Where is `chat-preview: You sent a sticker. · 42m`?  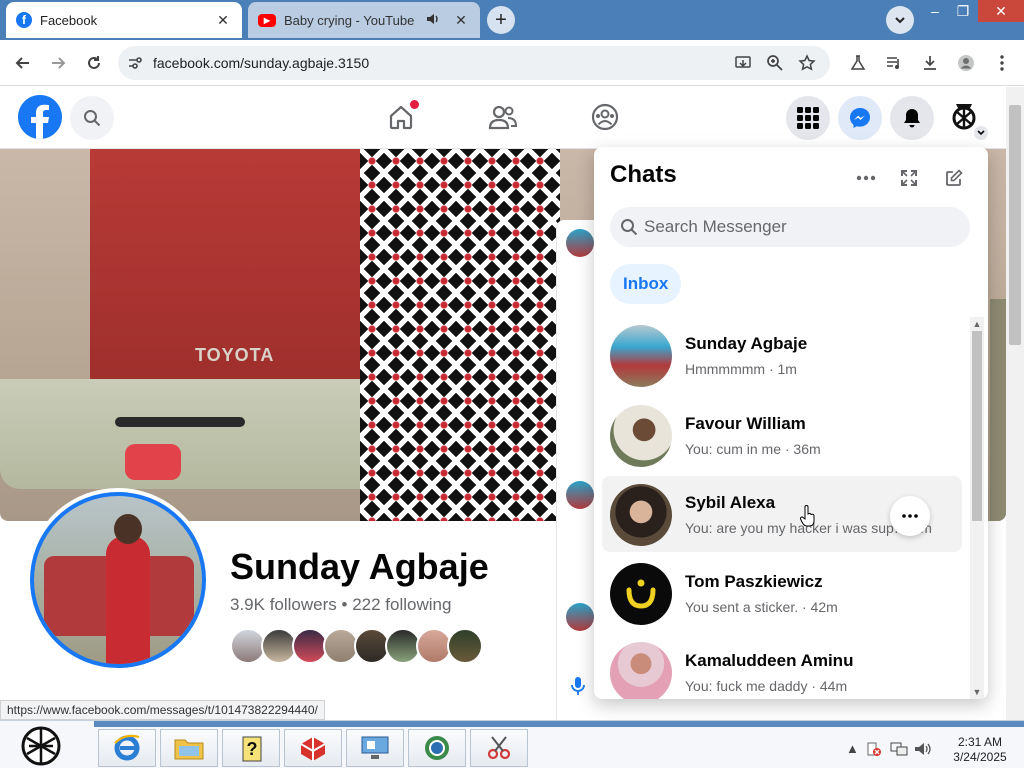
chat-preview: You sent a sticker. · 42m is located at coordinates (761, 607).